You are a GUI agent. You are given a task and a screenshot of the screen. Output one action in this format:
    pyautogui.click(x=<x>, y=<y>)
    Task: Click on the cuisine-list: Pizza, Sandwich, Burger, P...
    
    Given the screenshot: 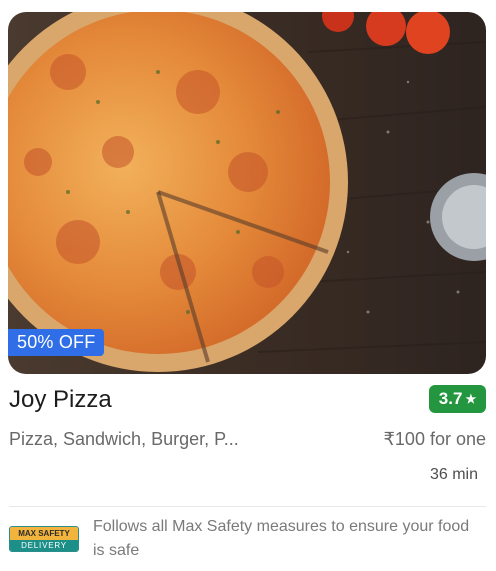 What is the action you would take?
    pyautogui.click(x=124, y=439)
    